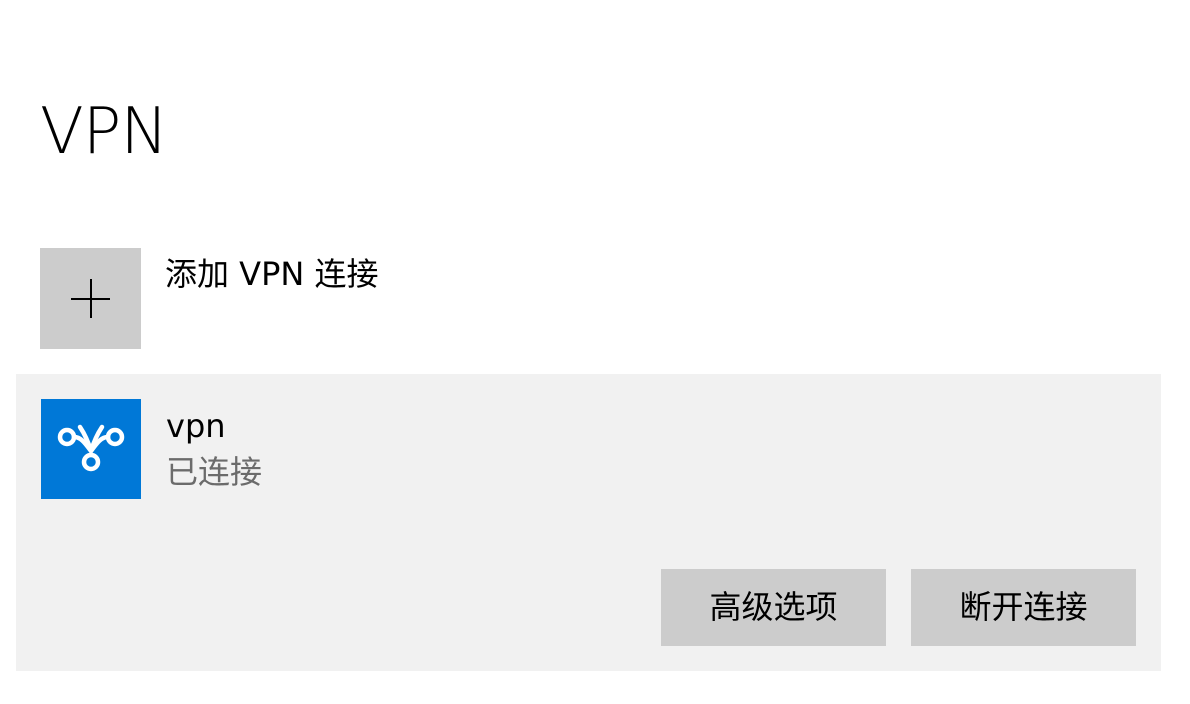  What do you see at coordinates (90, 298) in the screenshot?
I see `add-tile` at bounding box center [90, 298].